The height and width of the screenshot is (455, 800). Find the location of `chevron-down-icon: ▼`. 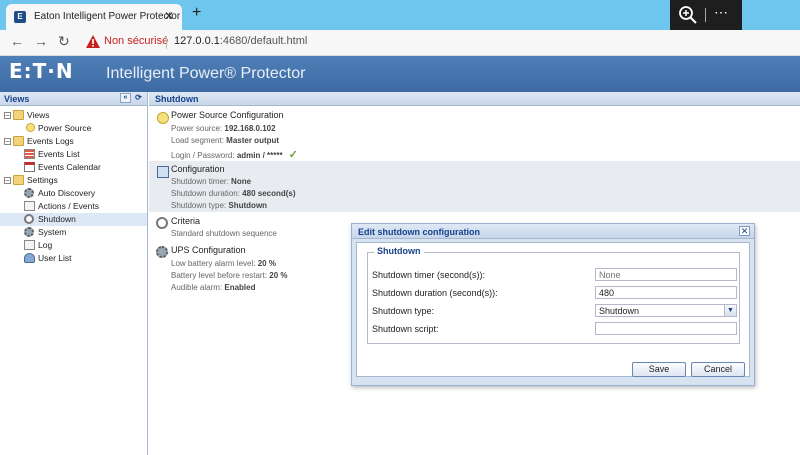

chevron-down-icon: ▼ is located at coordinates (730, 310).